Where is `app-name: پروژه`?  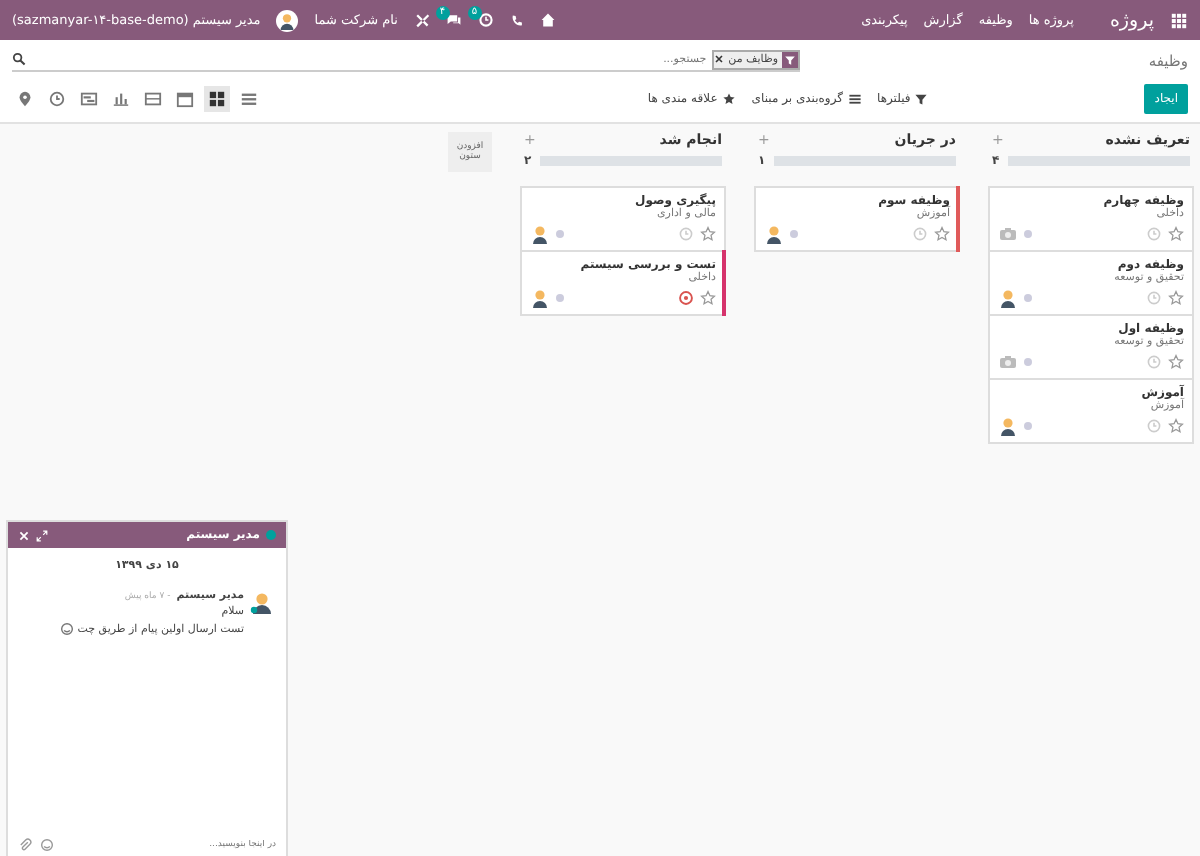 app-name: پروژه is located at coordinates (1131, 20).